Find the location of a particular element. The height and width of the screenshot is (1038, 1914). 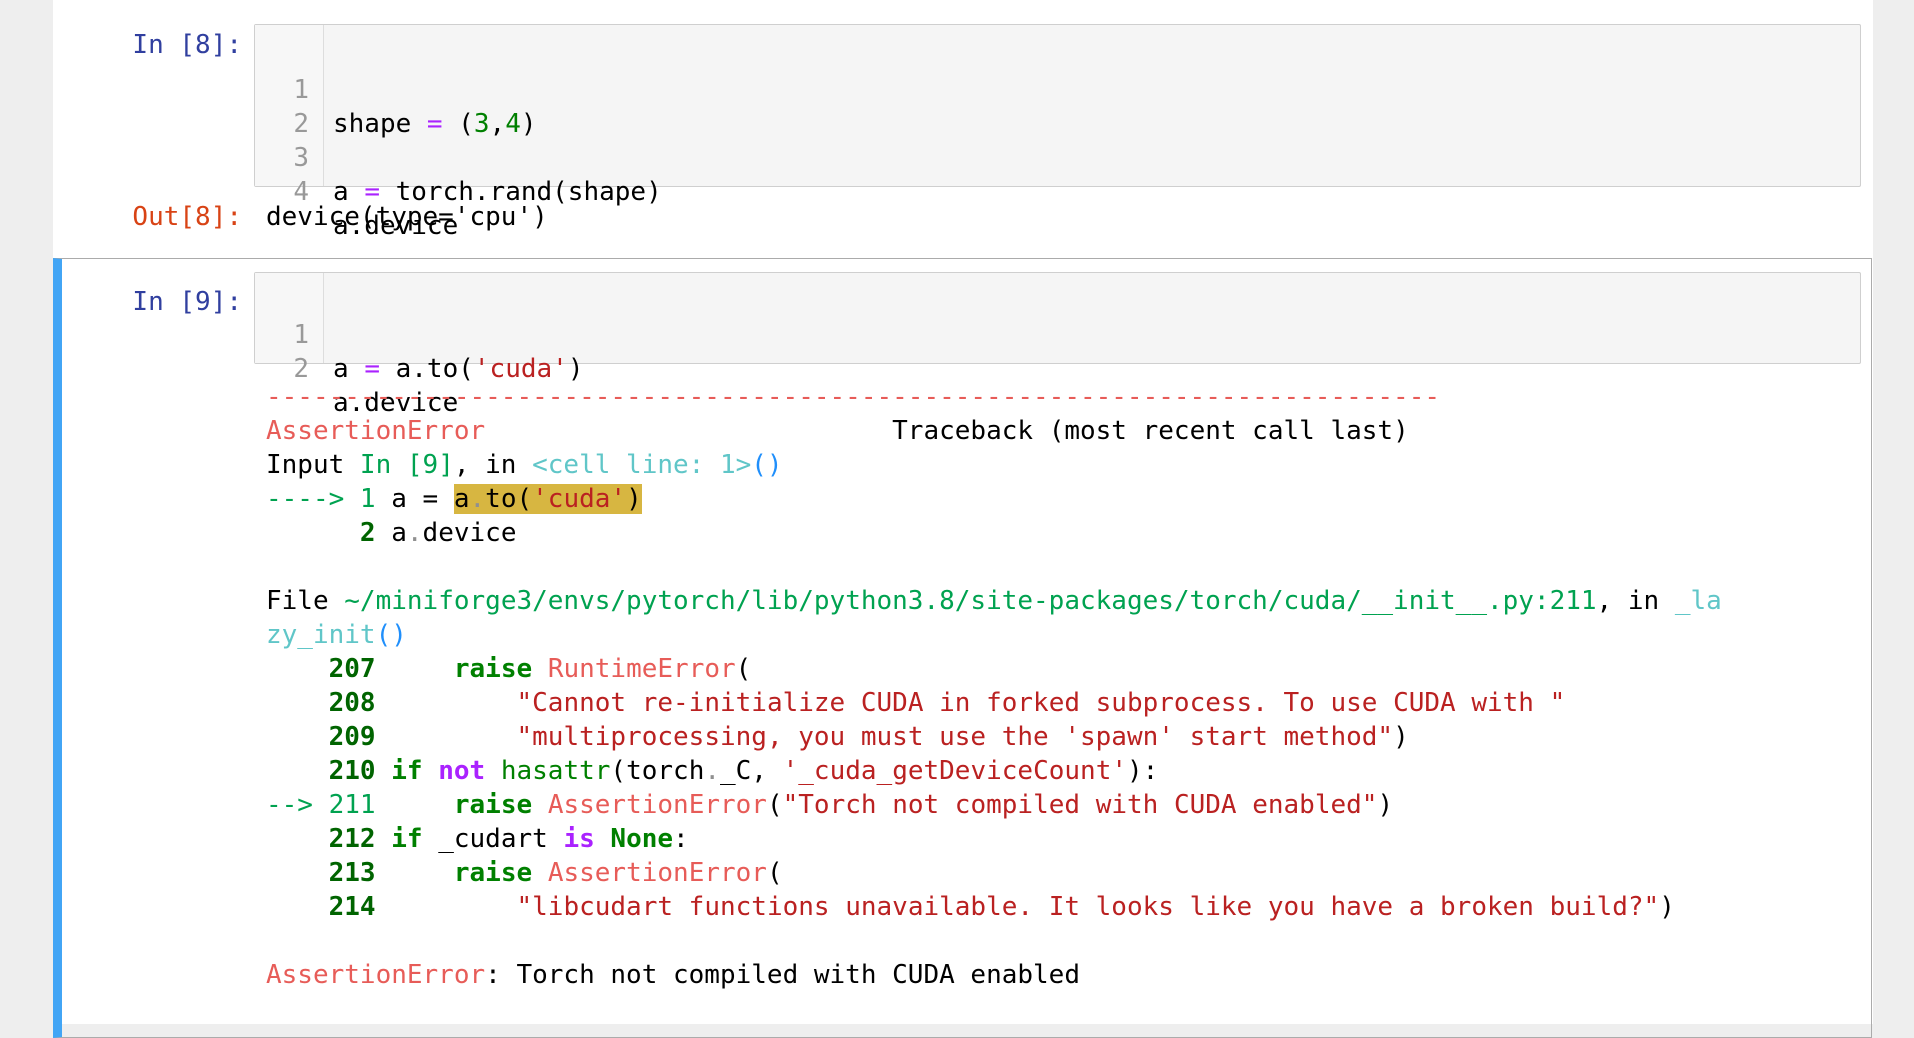

highlighted-expression: a.to('cuda') is located at coordinates (547, 499).